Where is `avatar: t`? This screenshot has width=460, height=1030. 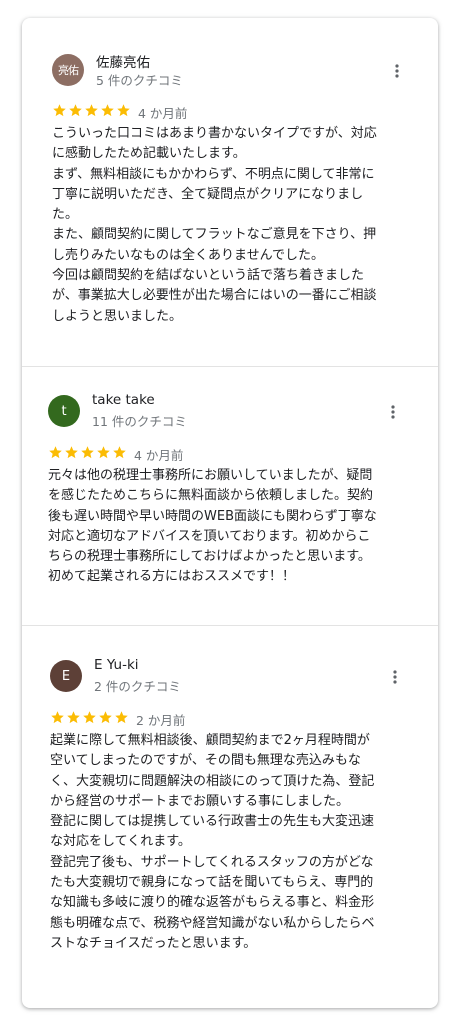
avatar: t is located at coordinates (64, 411).